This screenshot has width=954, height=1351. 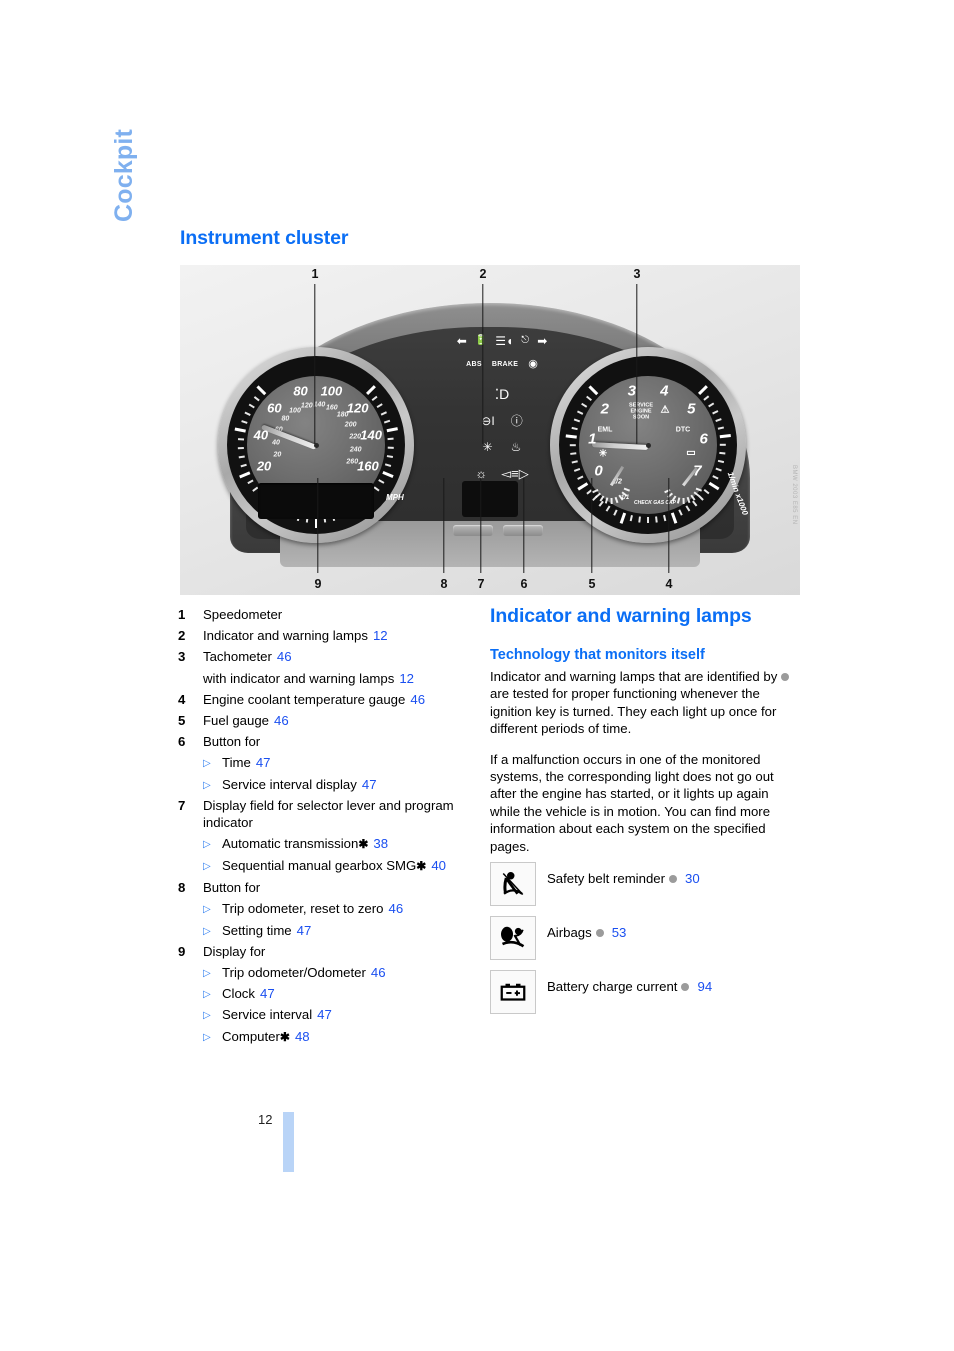 What do you see at coordinates (328, 953) in the screenshot?
I see `legend-item: 9 Display for` at bounding box center [328, 953].